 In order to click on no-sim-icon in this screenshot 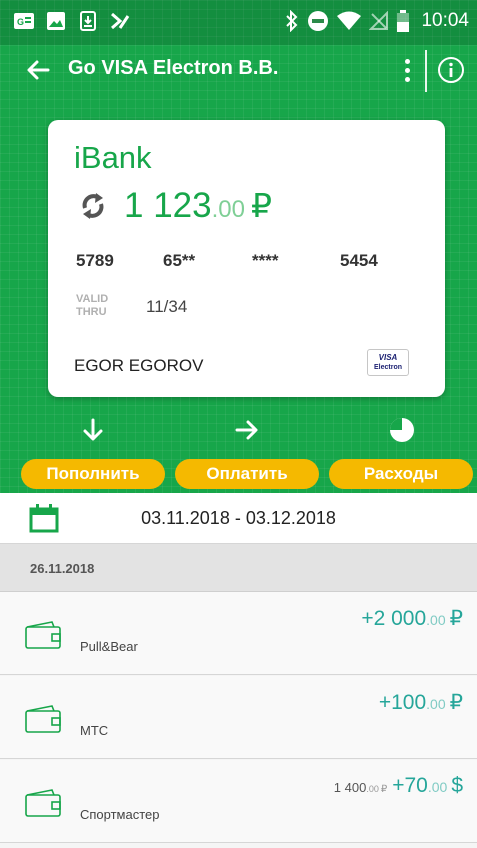, I will do `click(379, 20)`.